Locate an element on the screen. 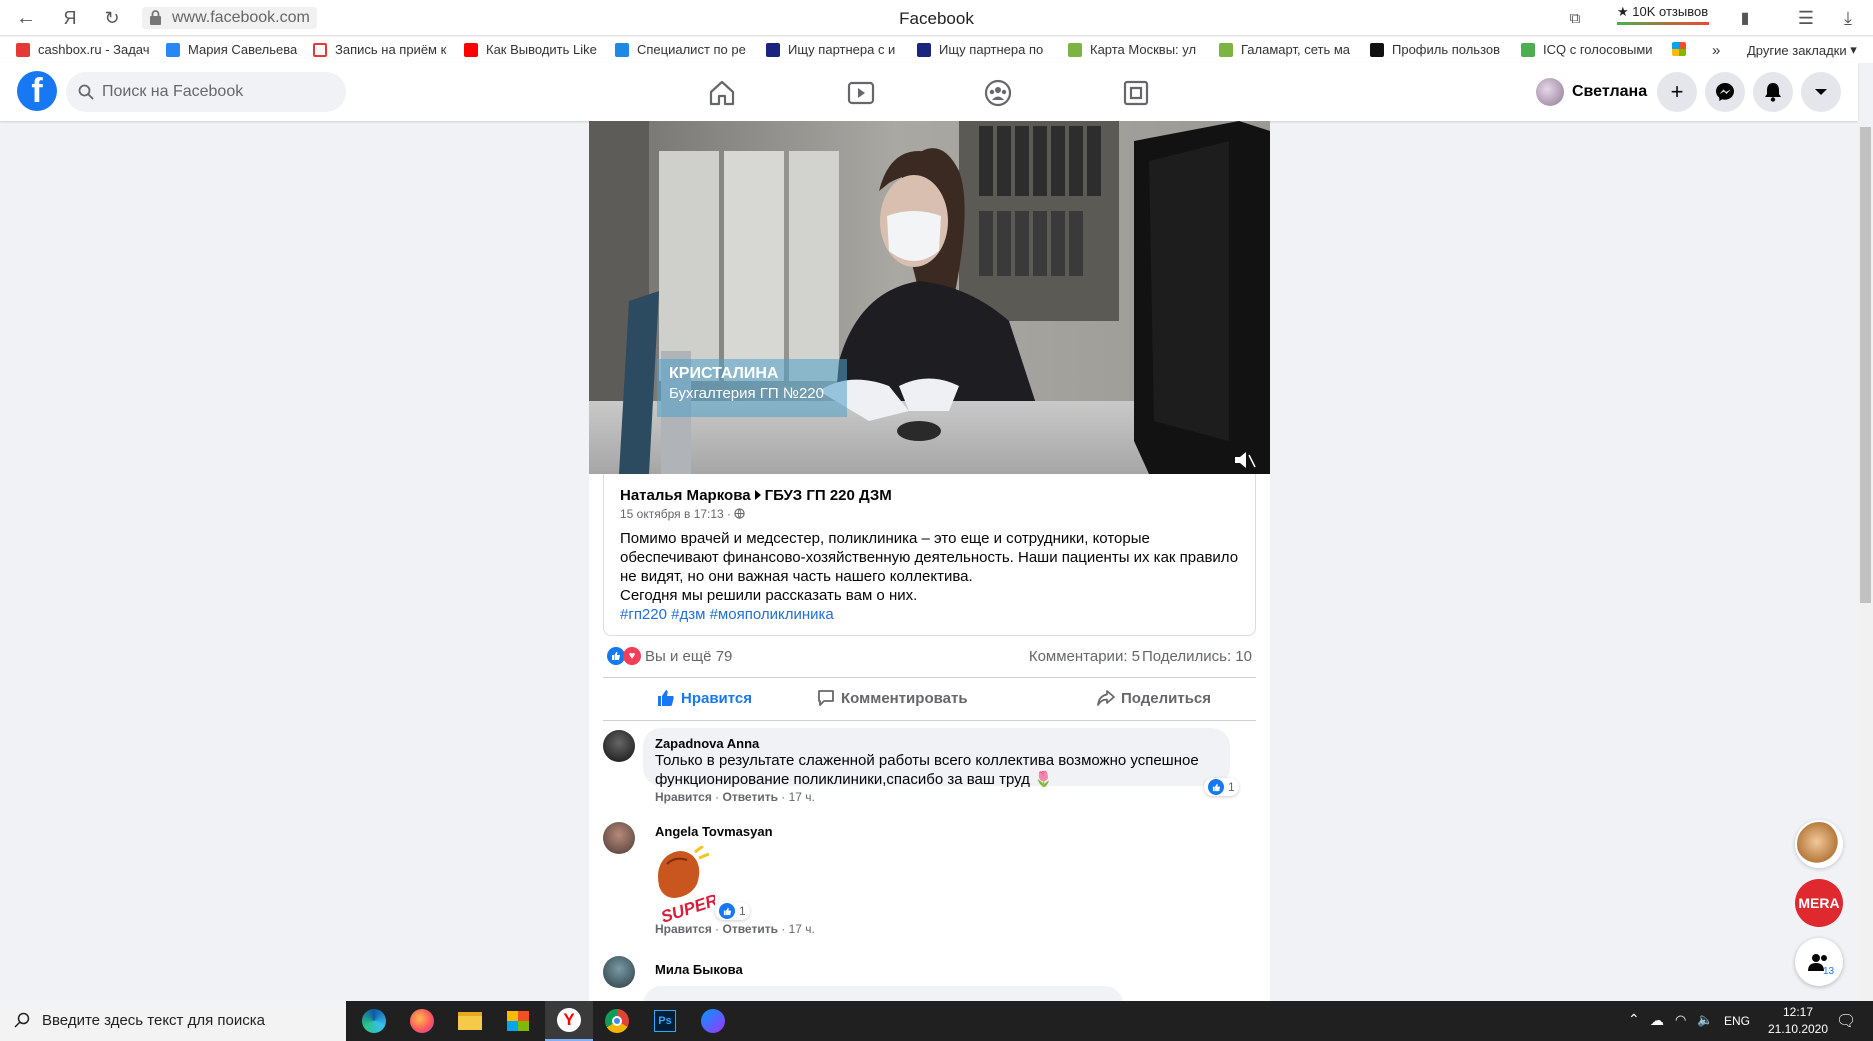 The width and height of the screenshot is (1873, 1041). mera-label: MERA is located at coordinates (1819, 903).